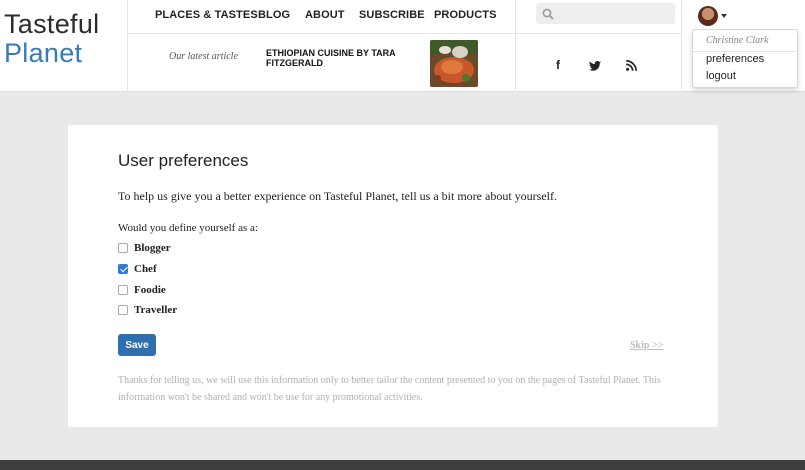  I want to click on logo-line-1: Tasteful, so click(52, 24).